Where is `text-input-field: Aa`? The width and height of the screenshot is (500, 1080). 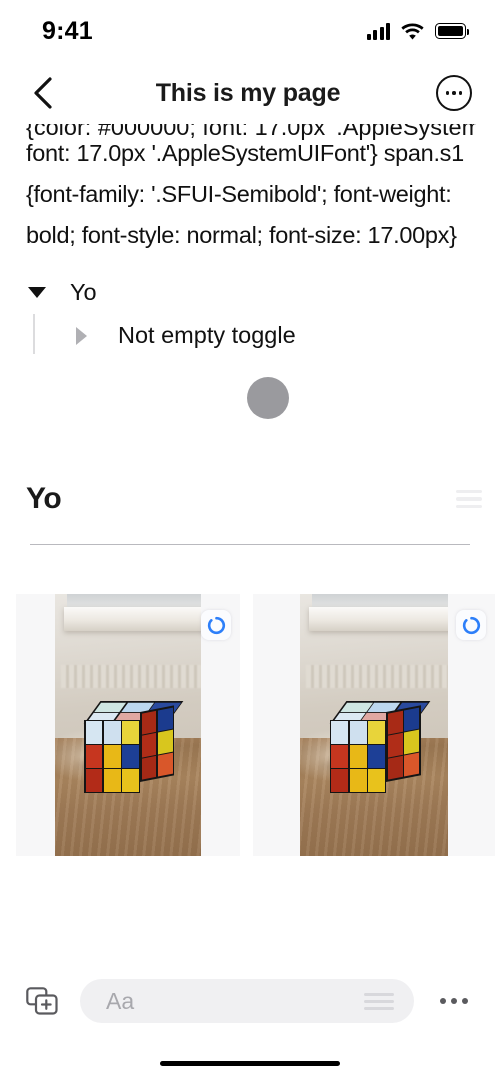
text-input-field: Aa is located at coordinates (247, 1001).